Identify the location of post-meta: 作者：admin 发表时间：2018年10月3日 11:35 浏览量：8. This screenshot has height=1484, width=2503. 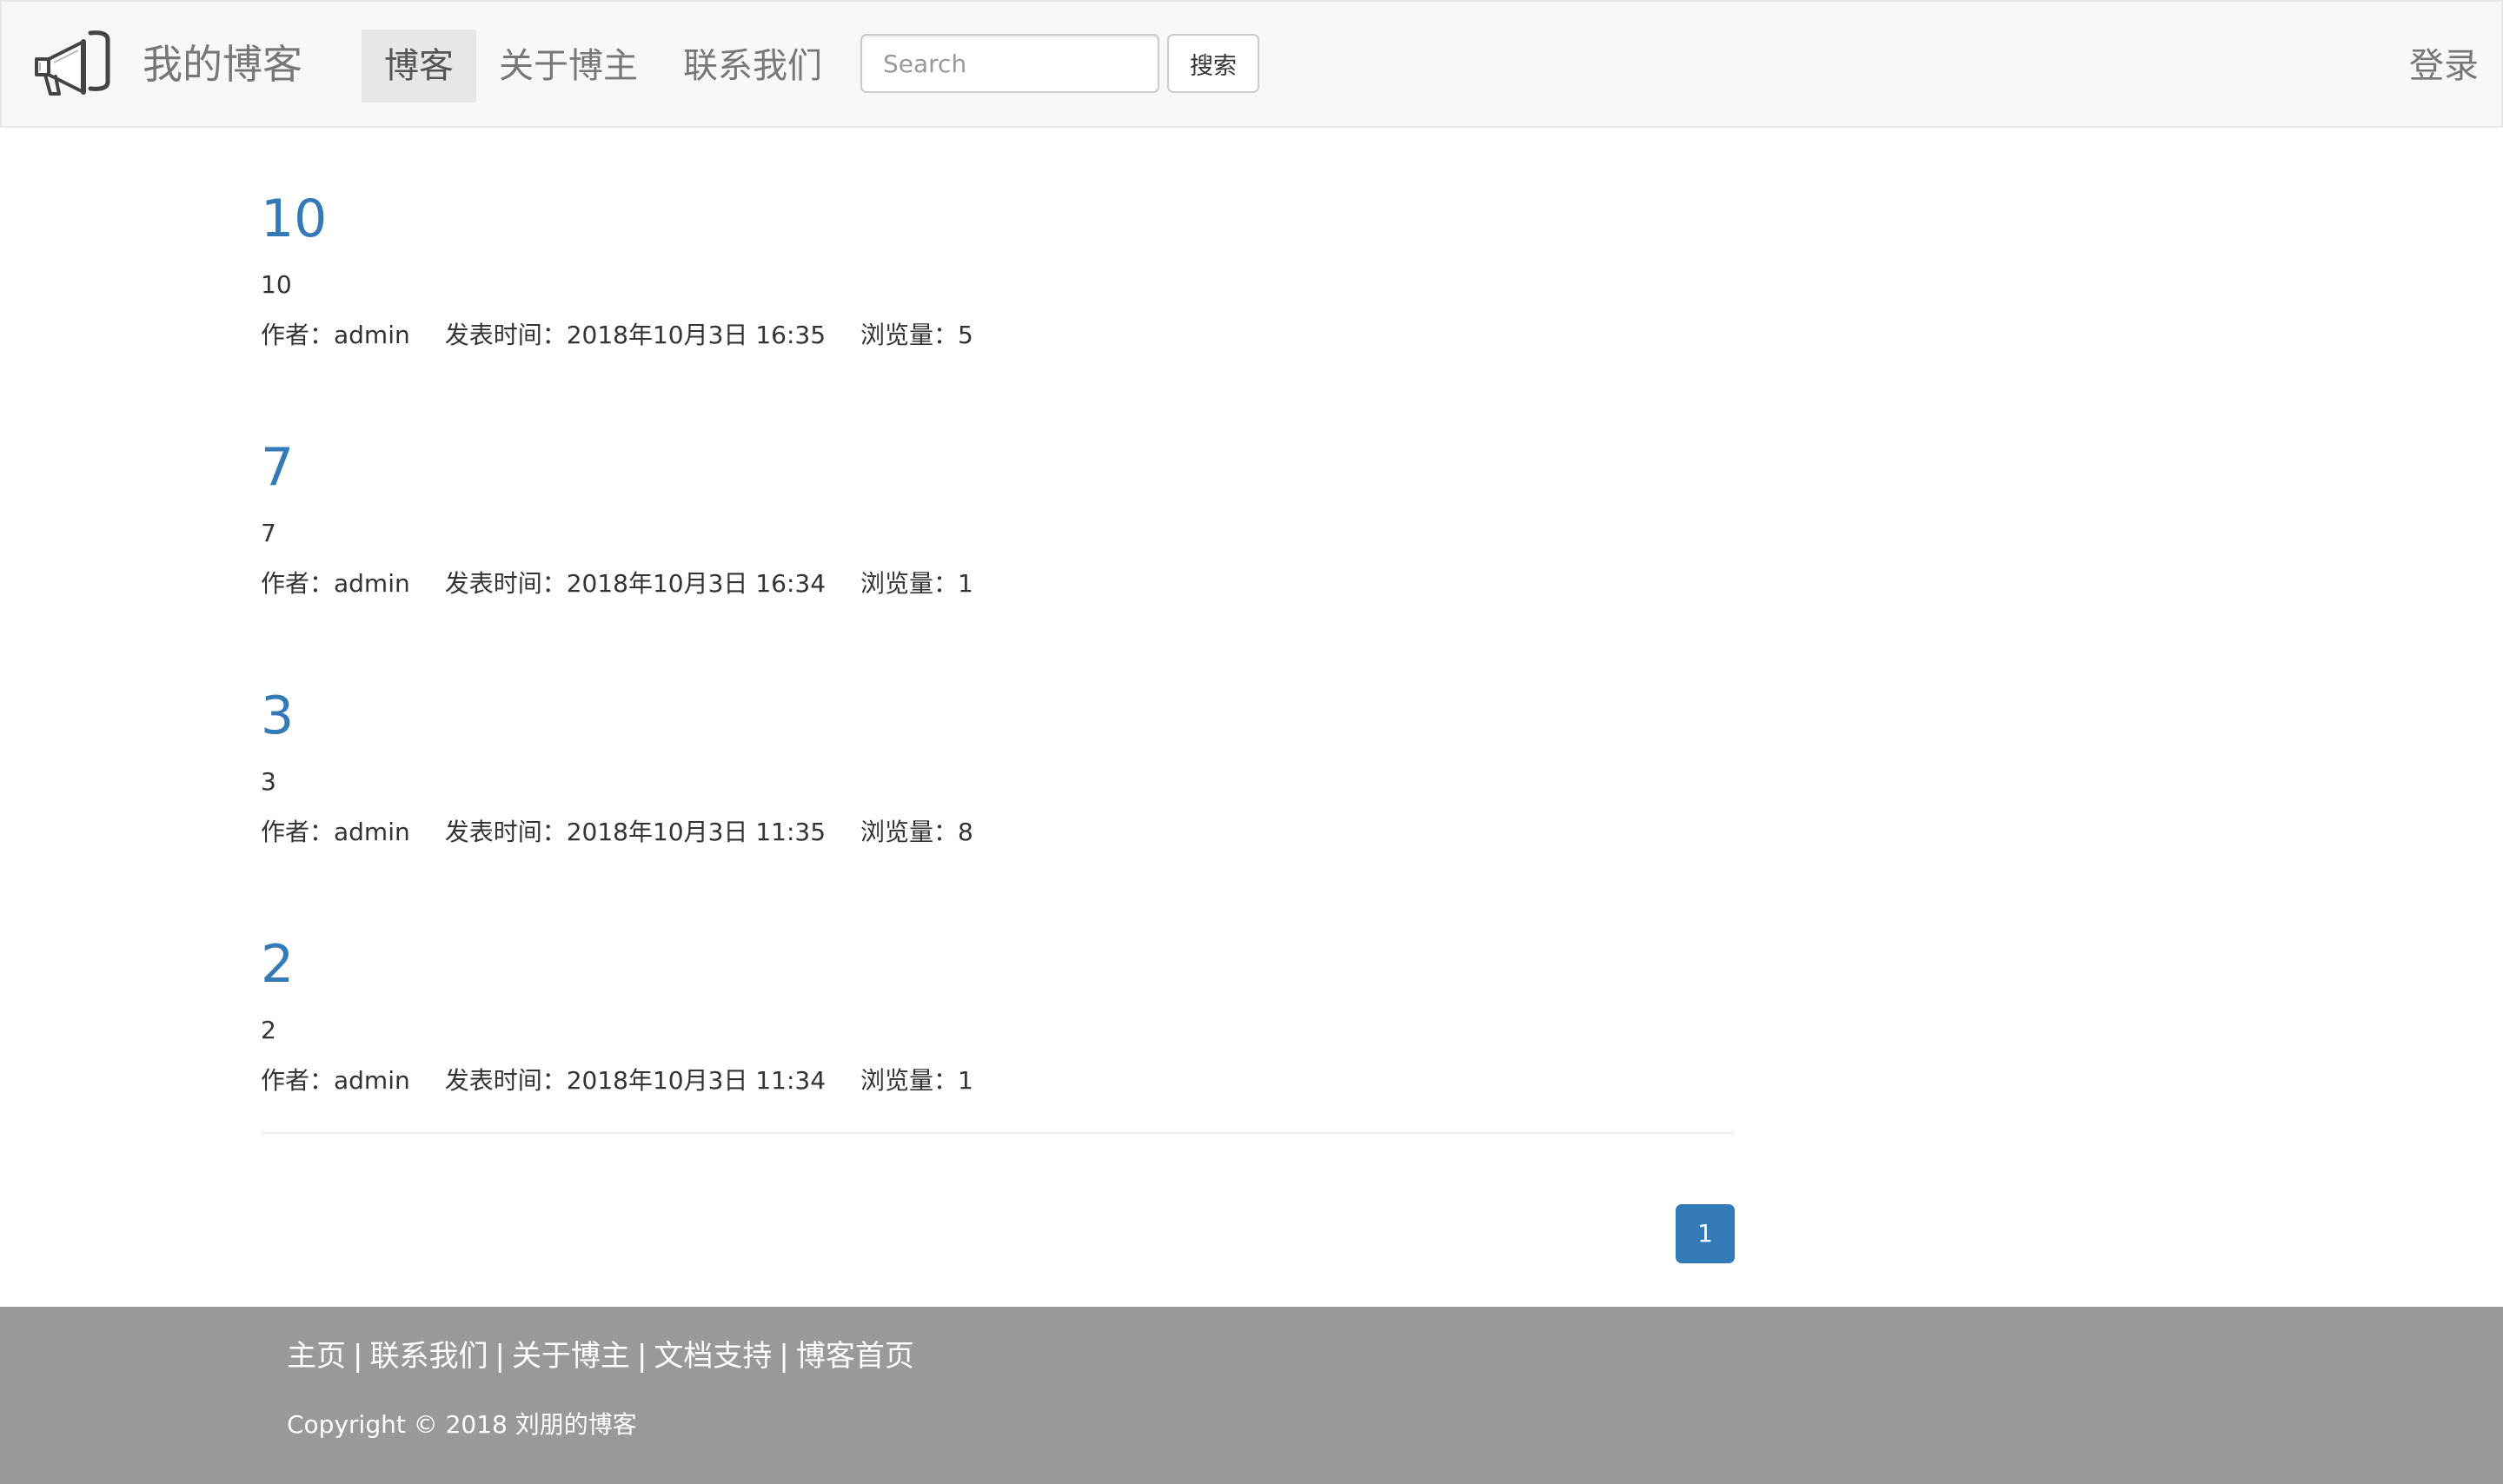
(634, 832).